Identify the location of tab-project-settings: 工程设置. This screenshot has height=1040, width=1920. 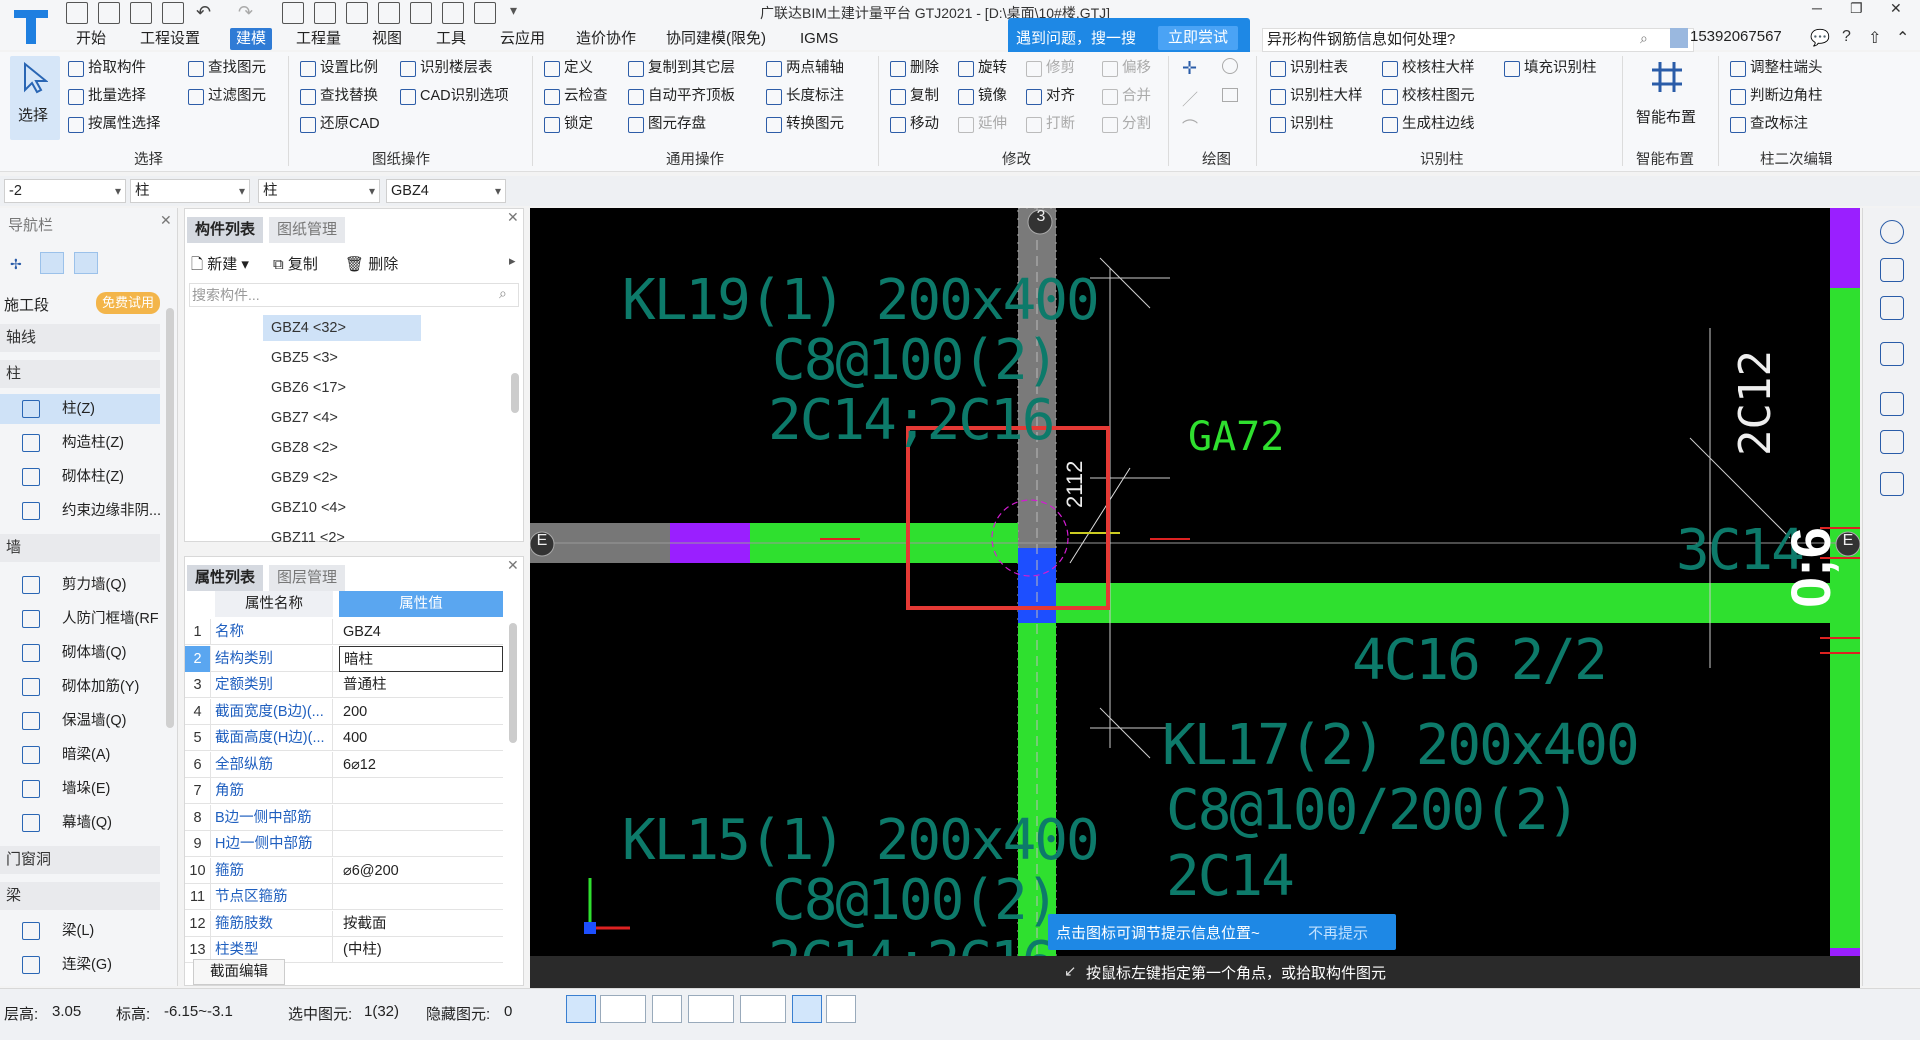
(170, 39).